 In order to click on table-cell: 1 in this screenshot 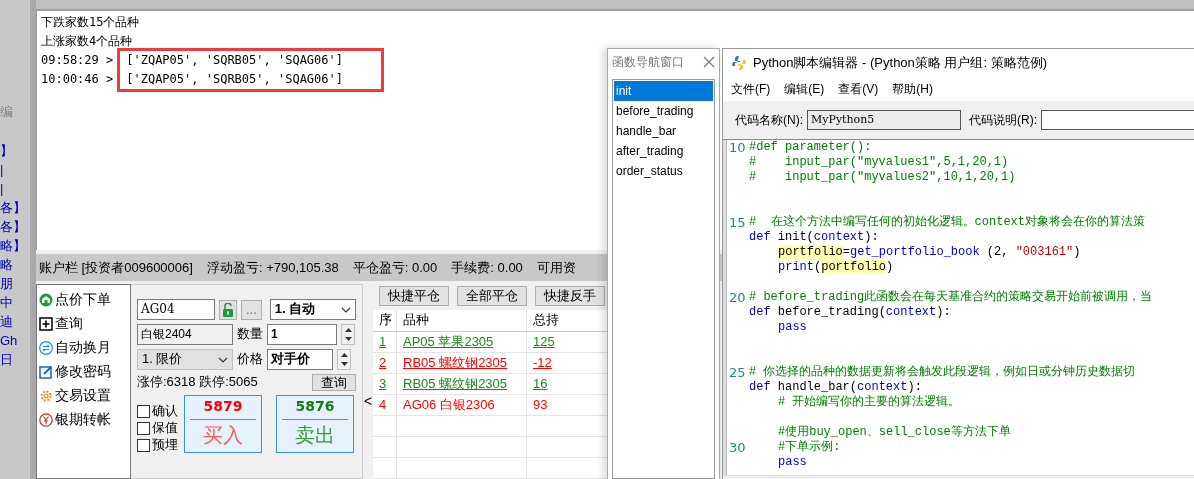, I will do `click(383, 342)`.